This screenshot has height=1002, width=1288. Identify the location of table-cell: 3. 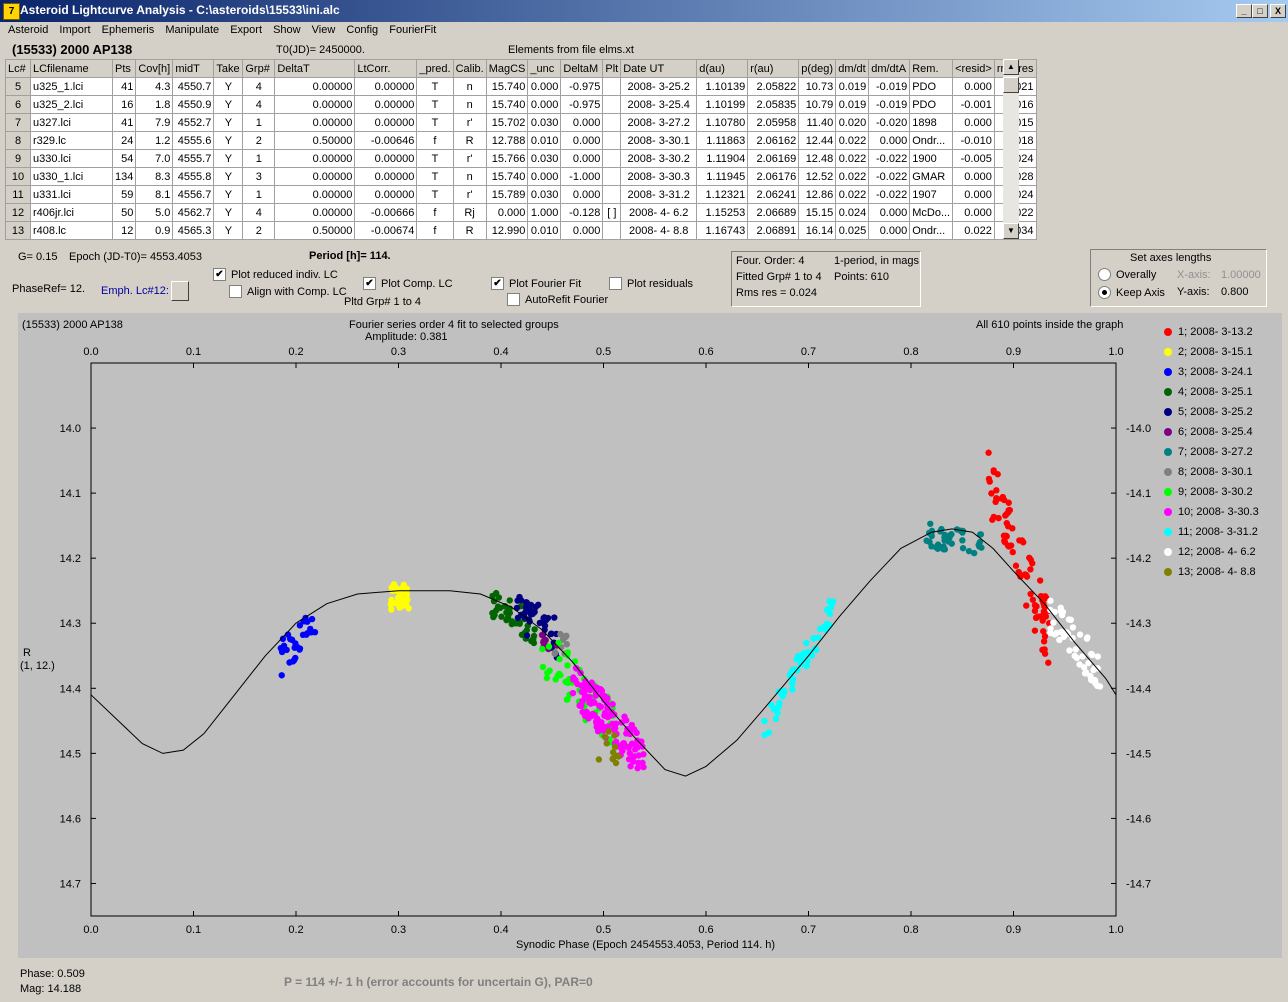
(259, 176).